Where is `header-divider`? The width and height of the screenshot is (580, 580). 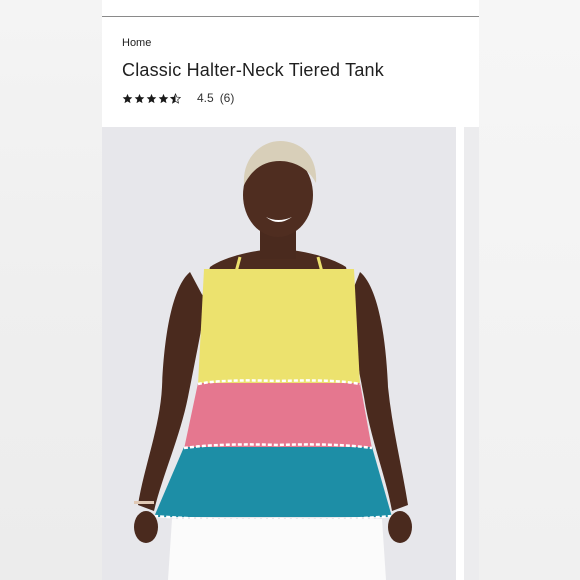 header-divider is located at coordinates (290, 16).